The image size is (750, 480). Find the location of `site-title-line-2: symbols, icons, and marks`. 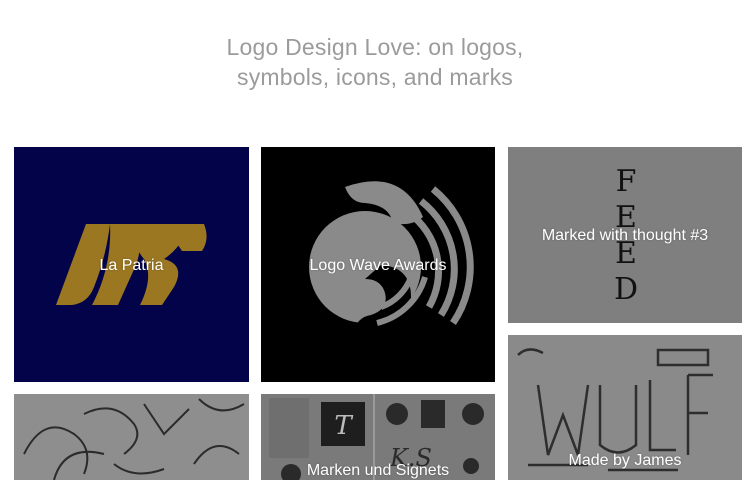

site-title-line-2: symbols, icons, and marks is located at coordinates (375, 77).